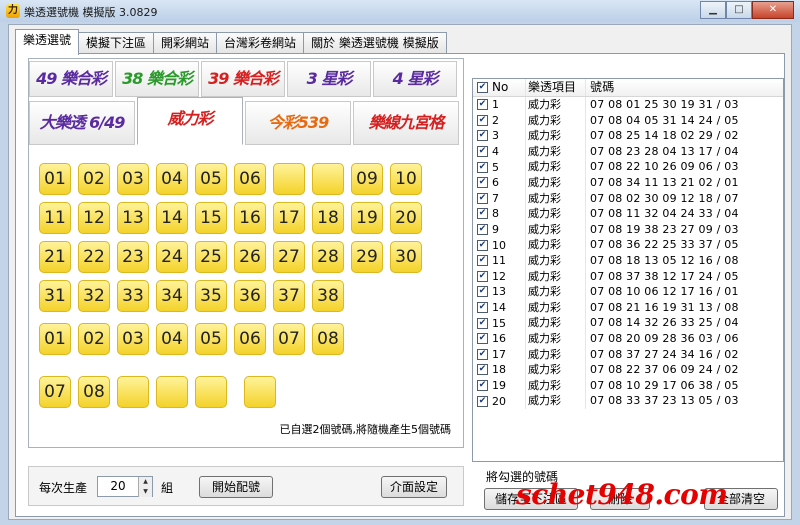 The width and height of the screenshot is (800, 525). I want to click on second-area-ball: 04, so click(172, 339).